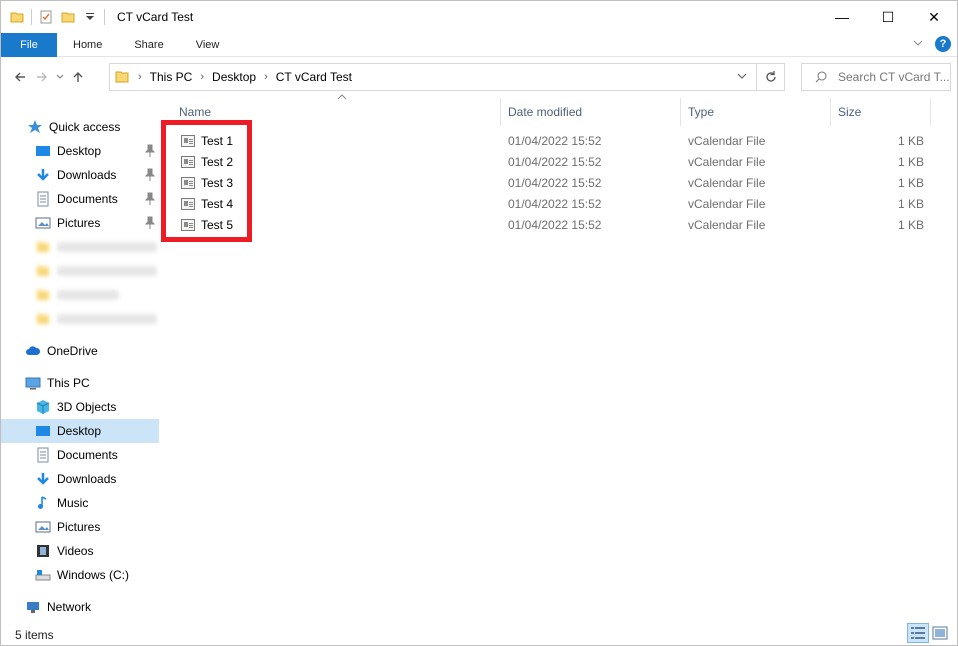  What do you see at coordinates (918, 44) in the screenshot?
I see `expand-ribbon-icon` at bounding box center [918, 44].